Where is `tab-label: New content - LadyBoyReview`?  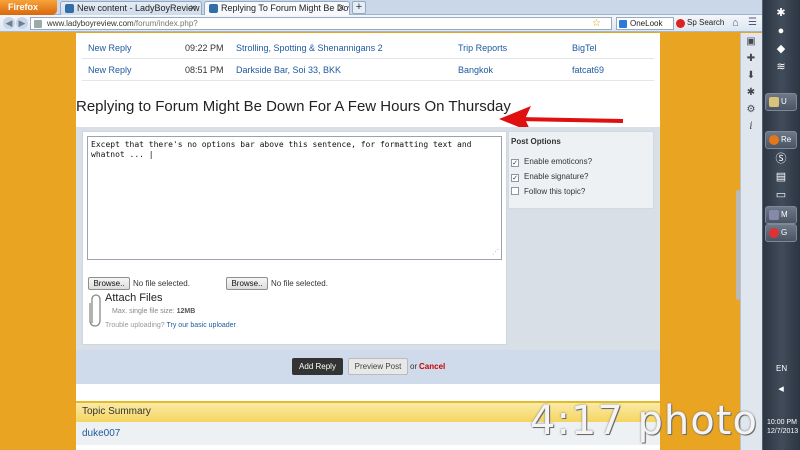
tab-label: New content - LadyBoyReview is located at coordinates (138, 8).